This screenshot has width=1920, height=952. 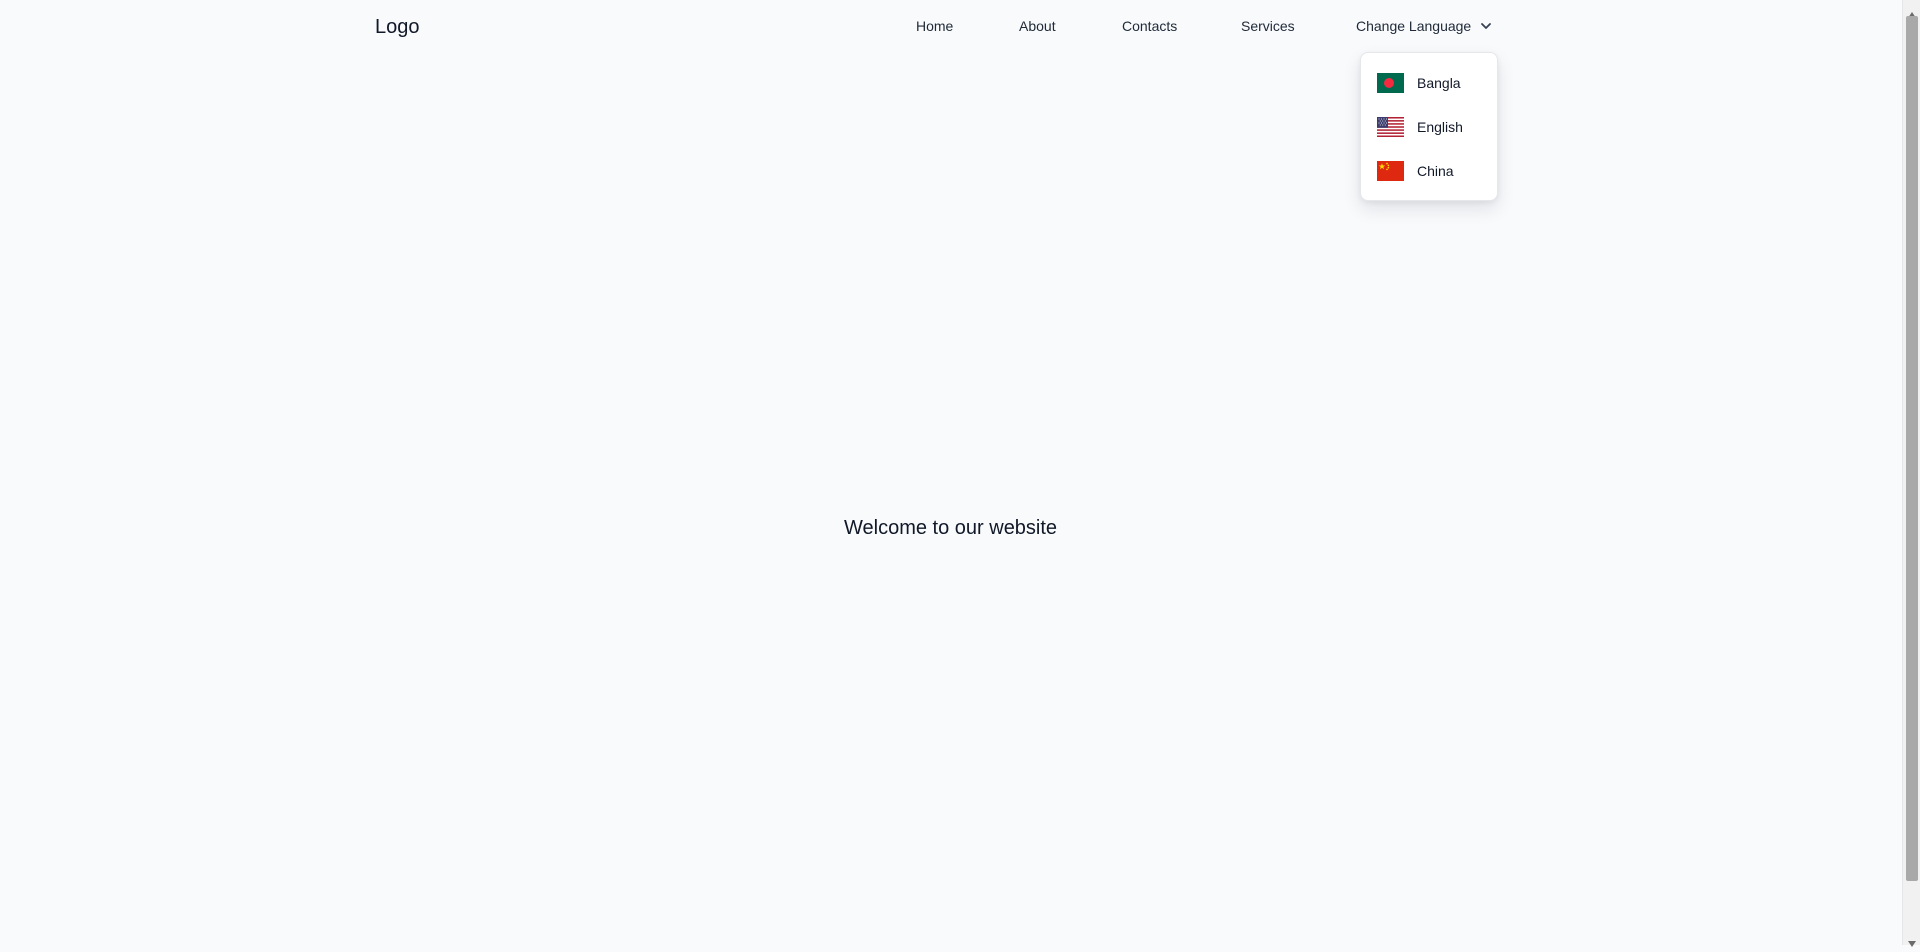 I want to click on nav-contacts-link: Contacts, so click(x=1149, y=26).